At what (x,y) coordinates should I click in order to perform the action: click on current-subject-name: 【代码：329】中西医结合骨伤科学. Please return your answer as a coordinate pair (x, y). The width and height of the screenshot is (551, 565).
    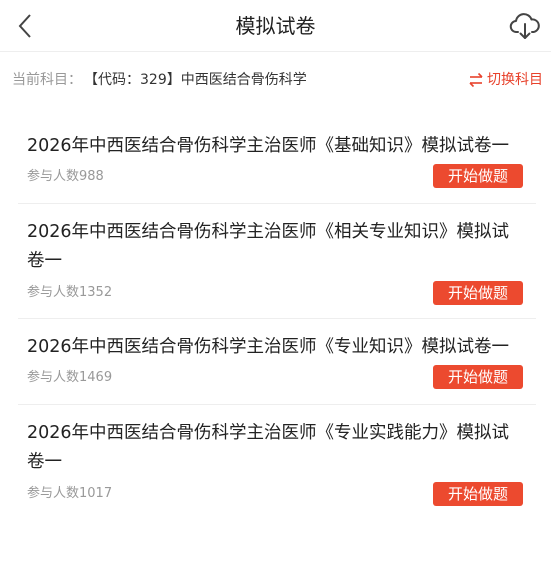
    Looking at the image, I should click on (195, 80).